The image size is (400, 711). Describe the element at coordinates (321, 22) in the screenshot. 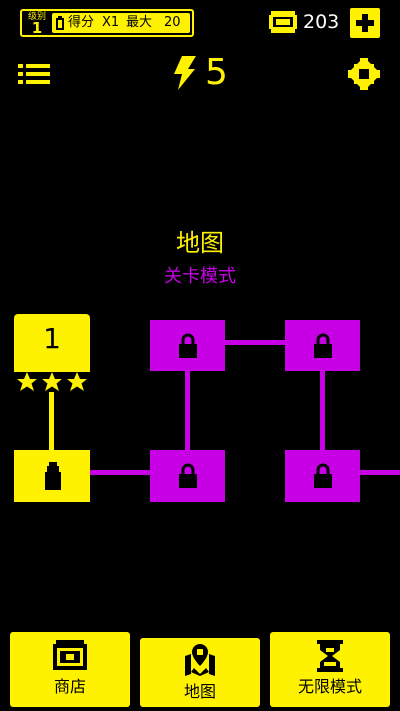

I see `coin-count: 203` at that location.